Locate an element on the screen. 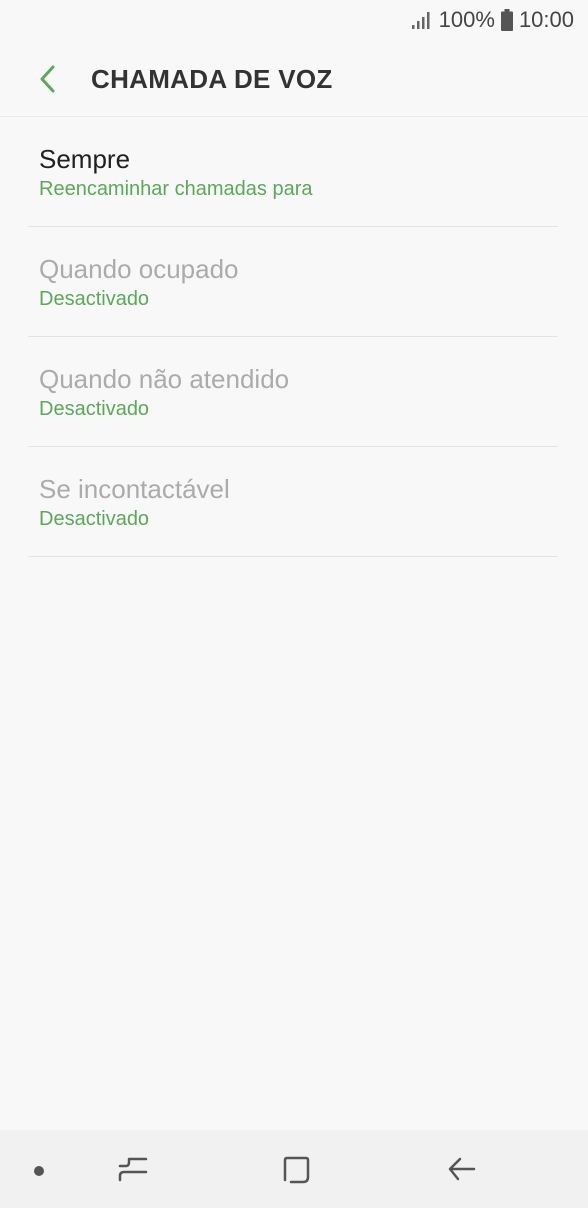 The height and width of the screenshot is (1208, 588). home-icon is located at coordinates (296, 1170).